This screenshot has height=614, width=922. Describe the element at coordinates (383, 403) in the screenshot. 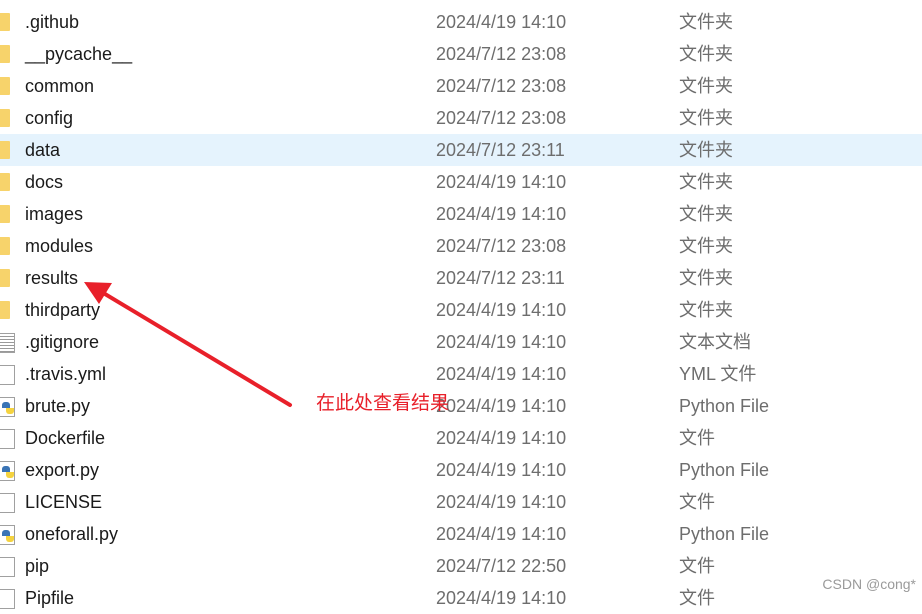

I see `annotation-text: 在此处查看结果` at that location.